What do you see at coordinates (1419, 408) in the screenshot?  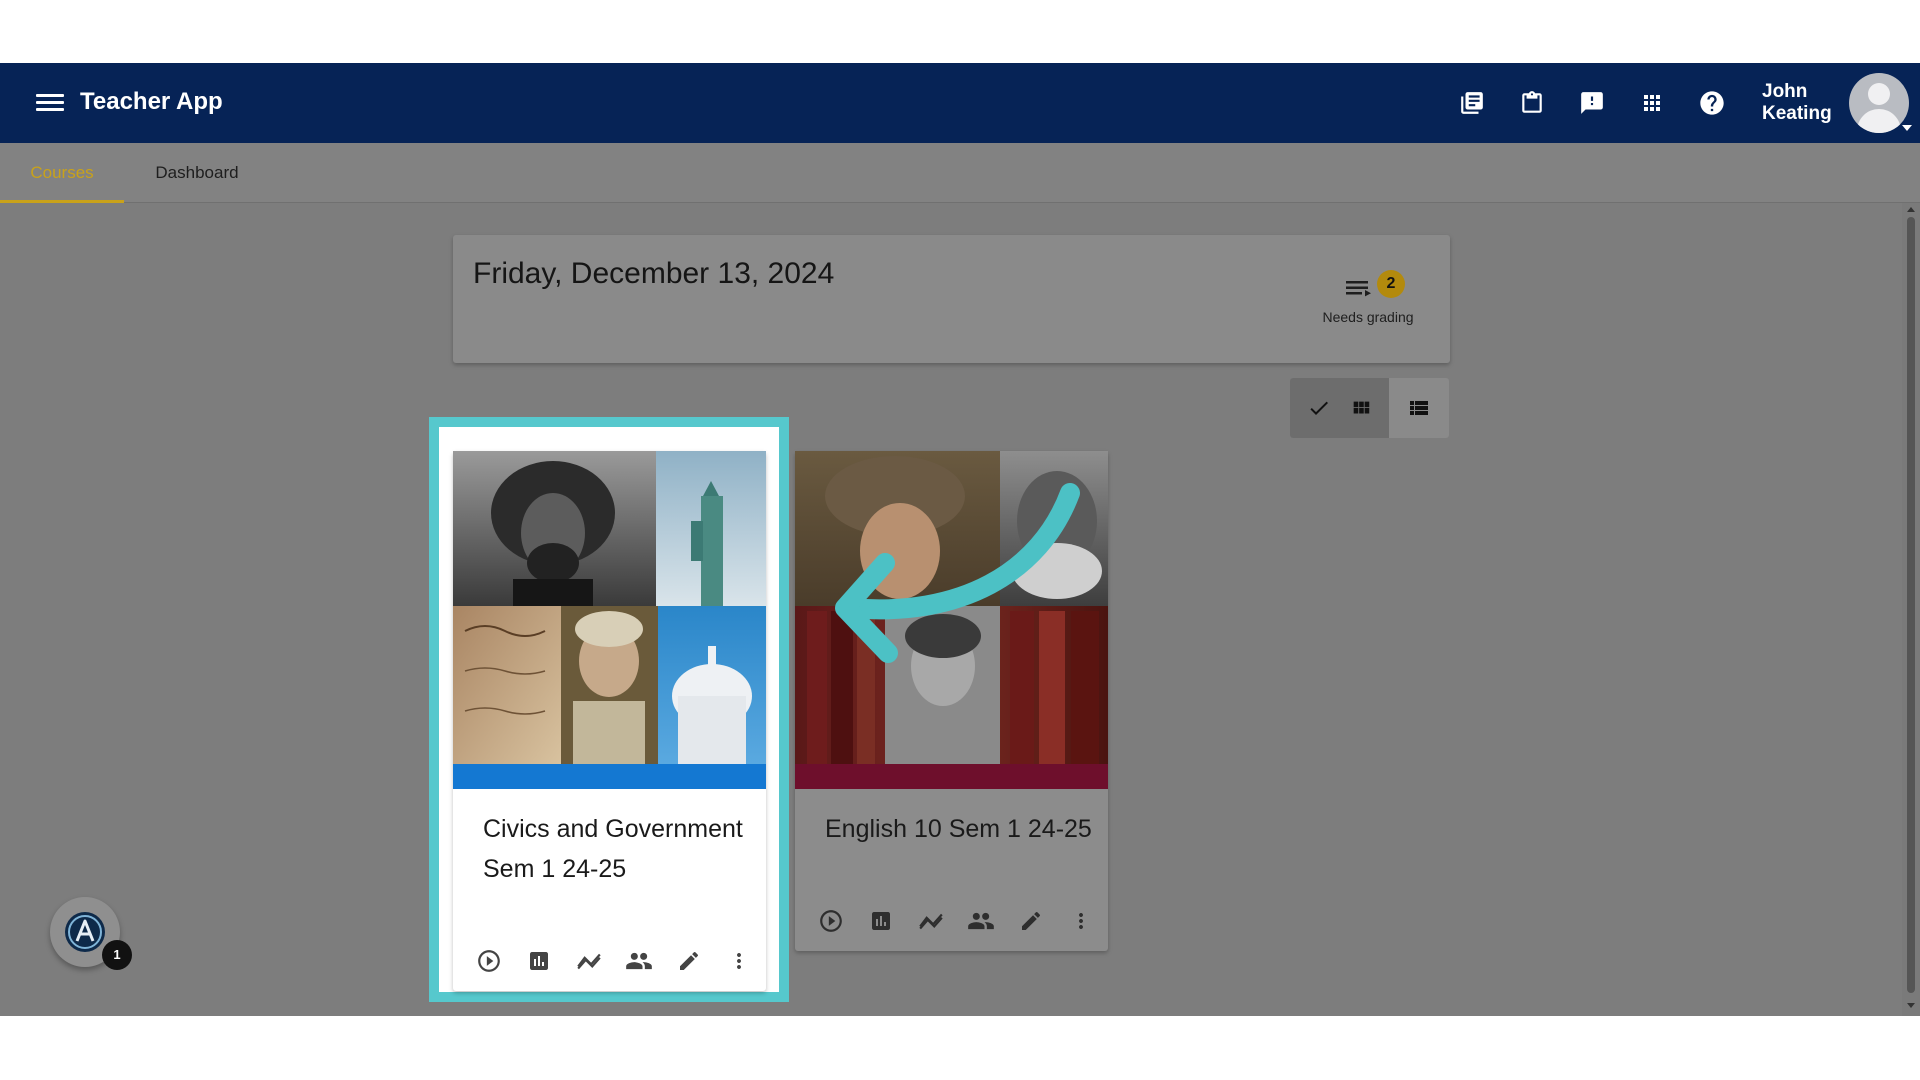 I see `list-view-icon` at bounding box center [1419, 408].